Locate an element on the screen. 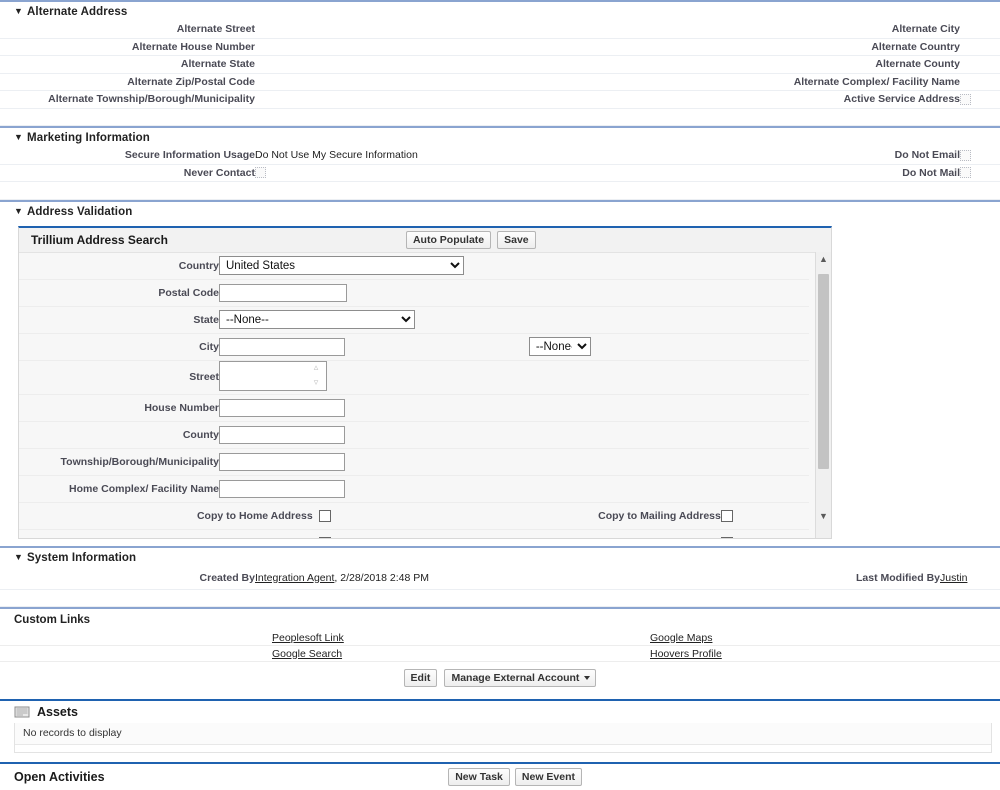 The image size is (1000, 790). field-row: Alternate State Alternate County is located at coordinates (500, 64).